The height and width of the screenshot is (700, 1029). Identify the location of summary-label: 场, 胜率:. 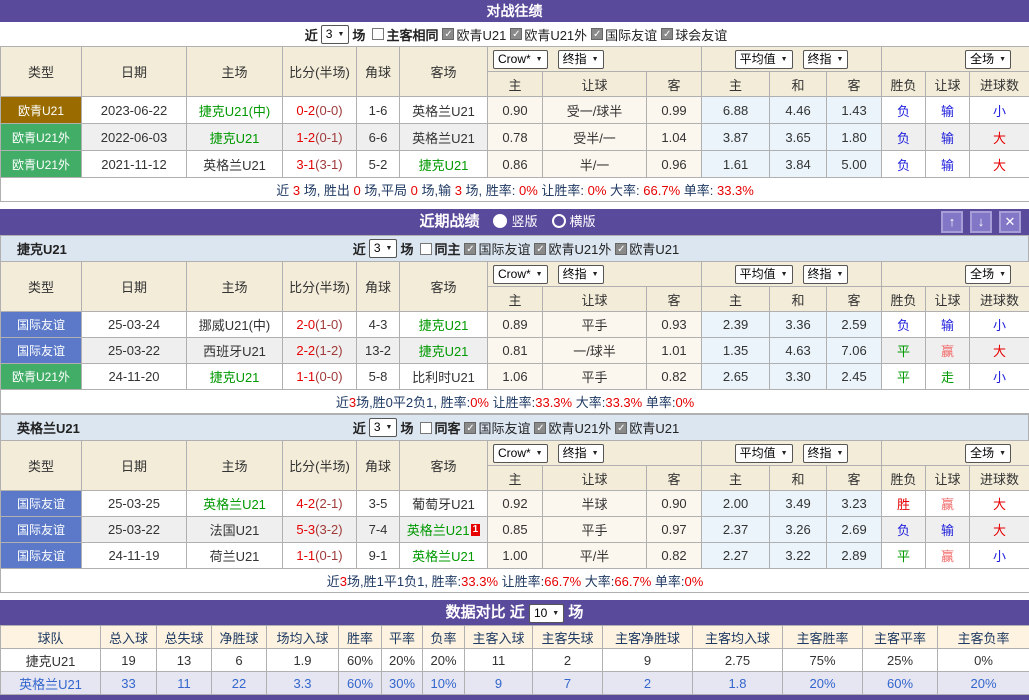
(490, 190).